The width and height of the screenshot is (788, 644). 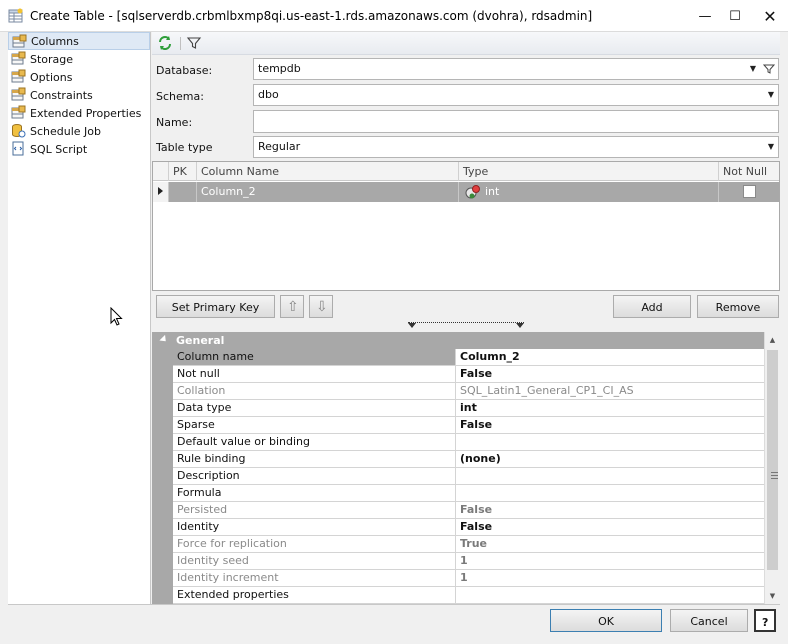 I want to click on property-row: Identity False, so click(x=468, y=527).